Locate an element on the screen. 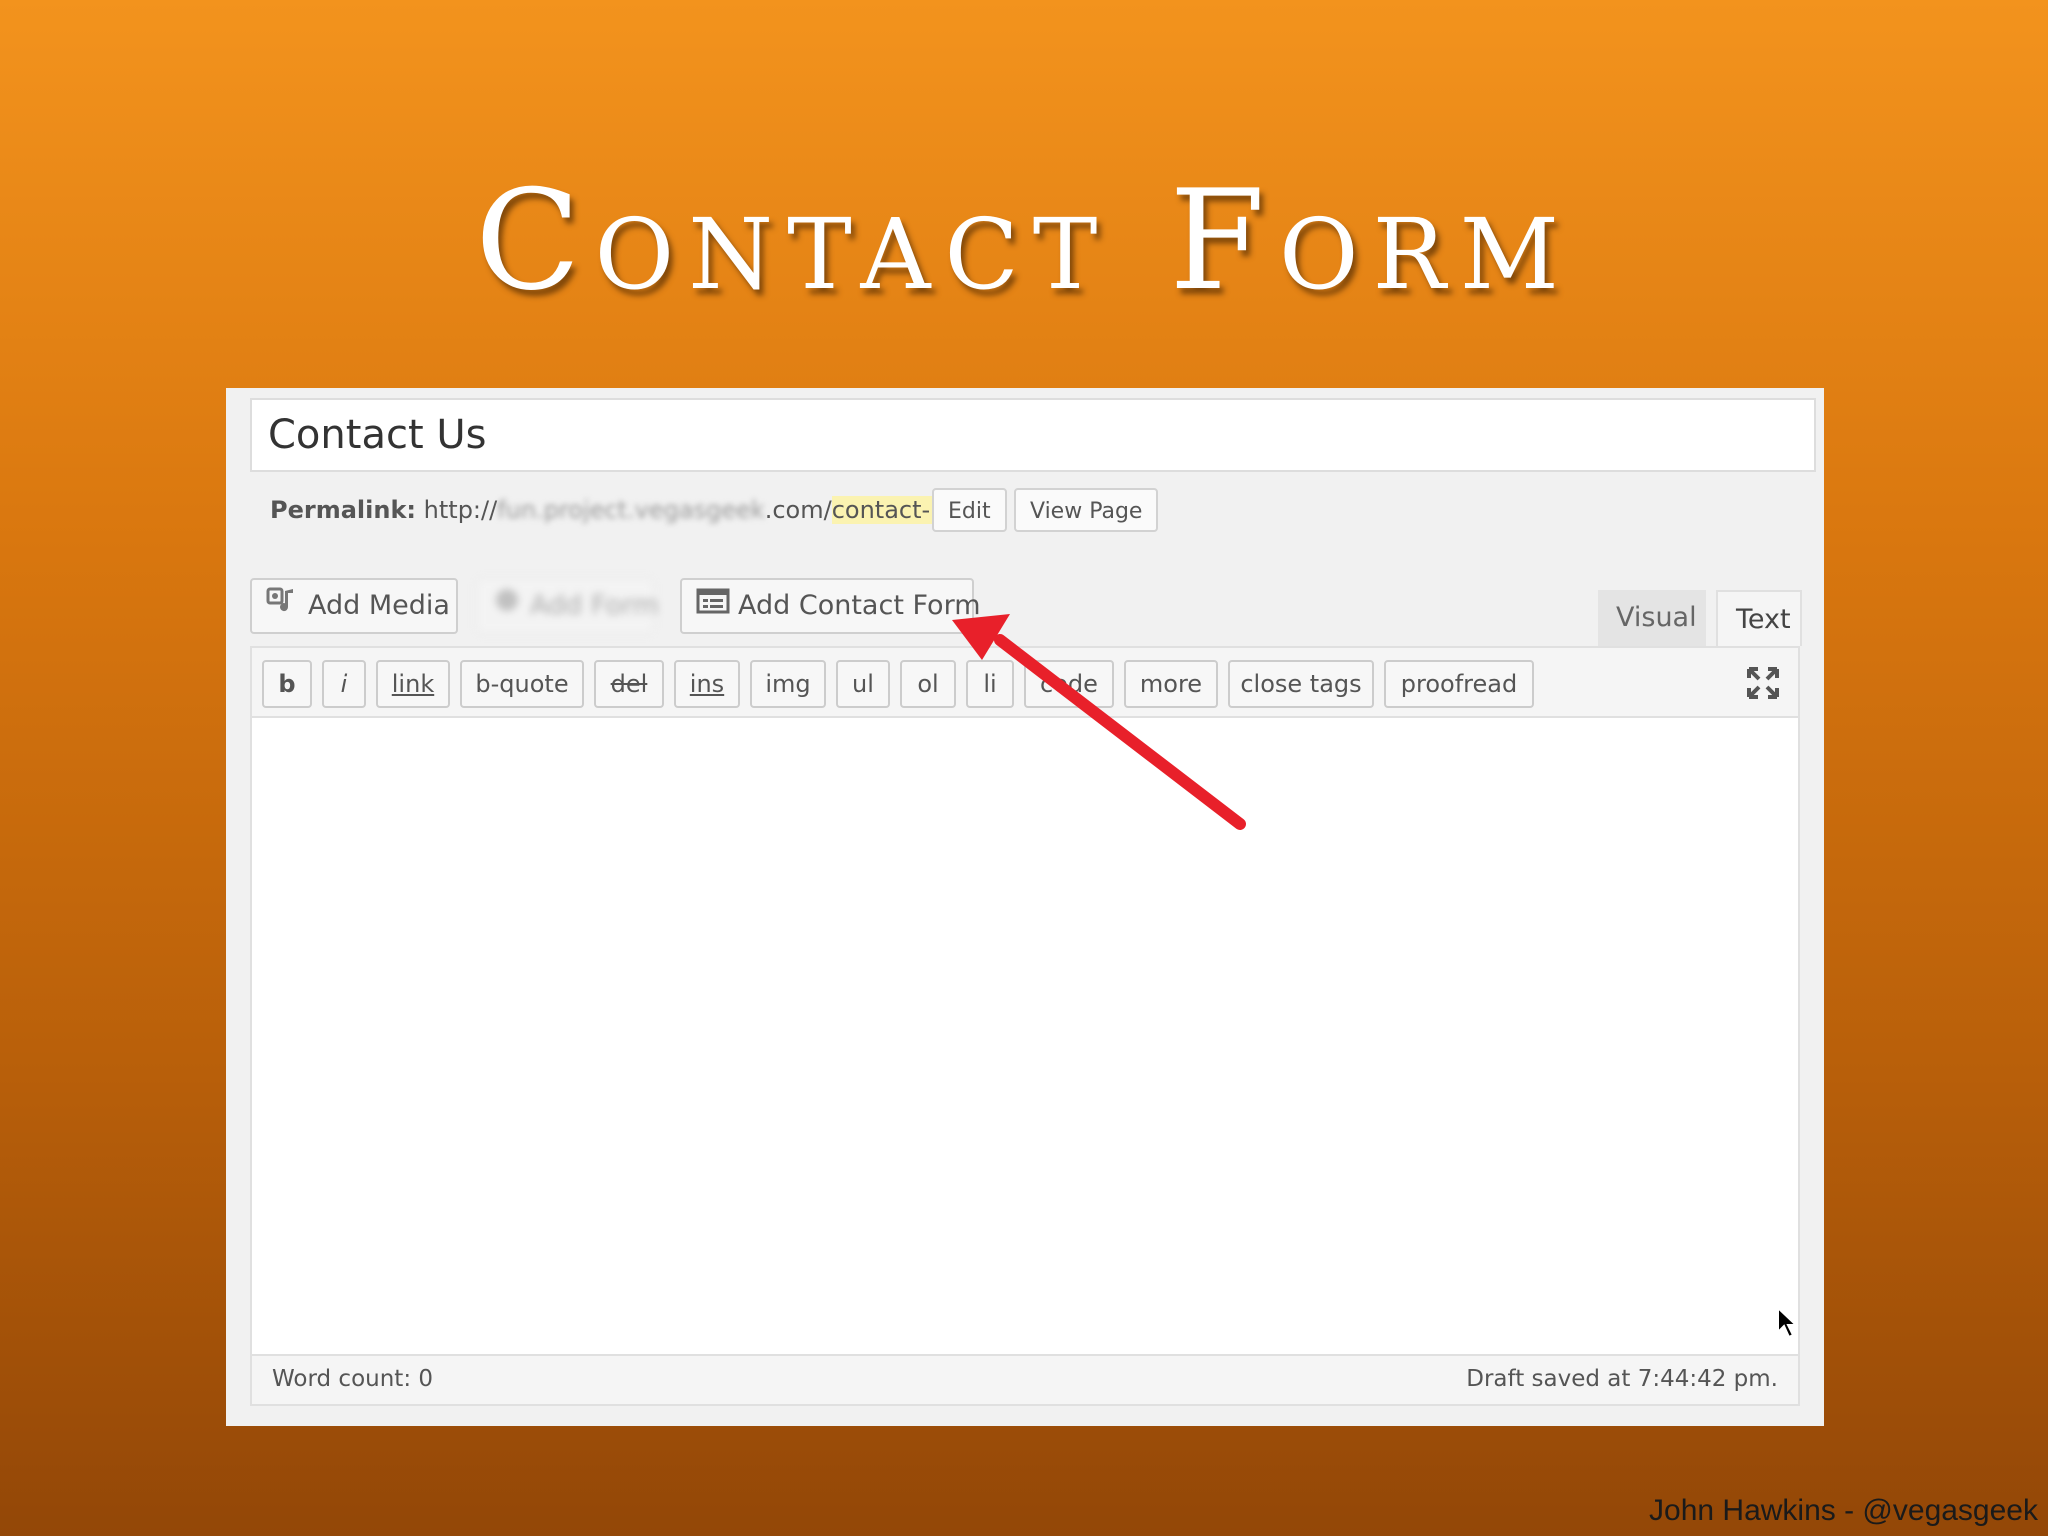  quicktag-ol: ol is located at coordinates (928, 684).